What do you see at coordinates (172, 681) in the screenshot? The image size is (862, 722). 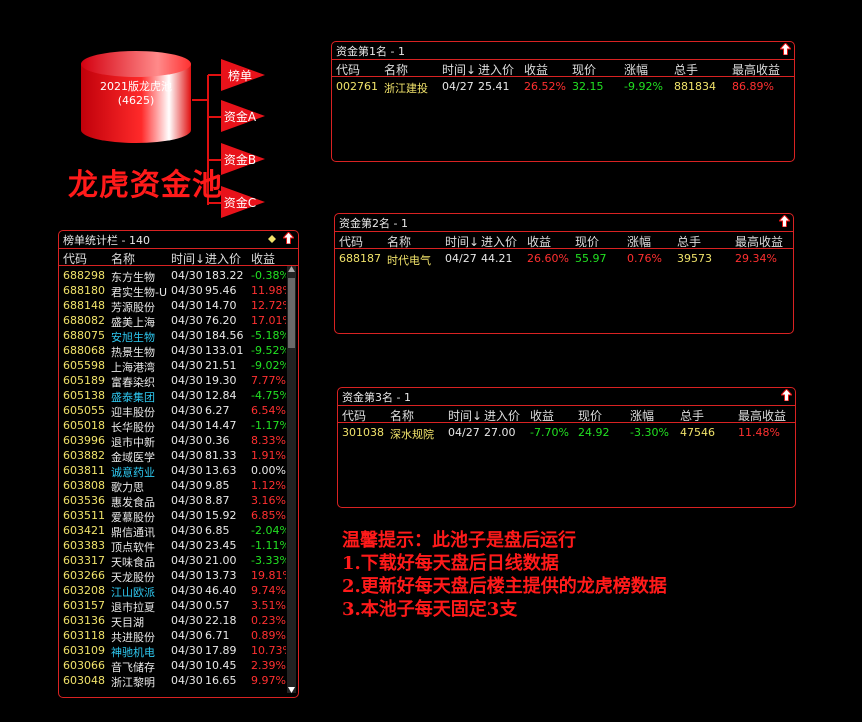 I see `list-item: 603048 浙江黎明 04/30 16.65 9.97%` at bounding box center [172, 681].